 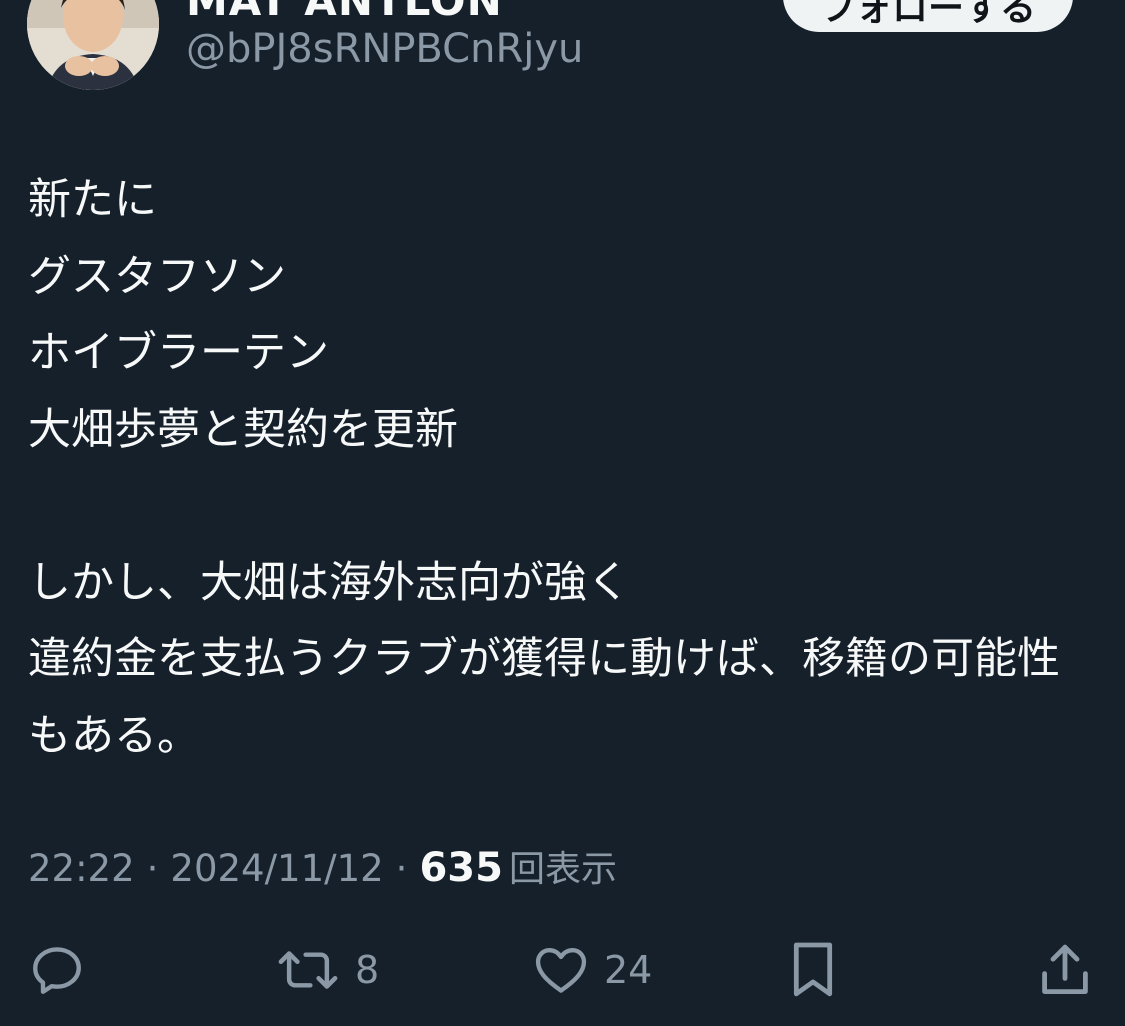 I want to click on tweet-actions: 8 24, so click(x=562, y=970).